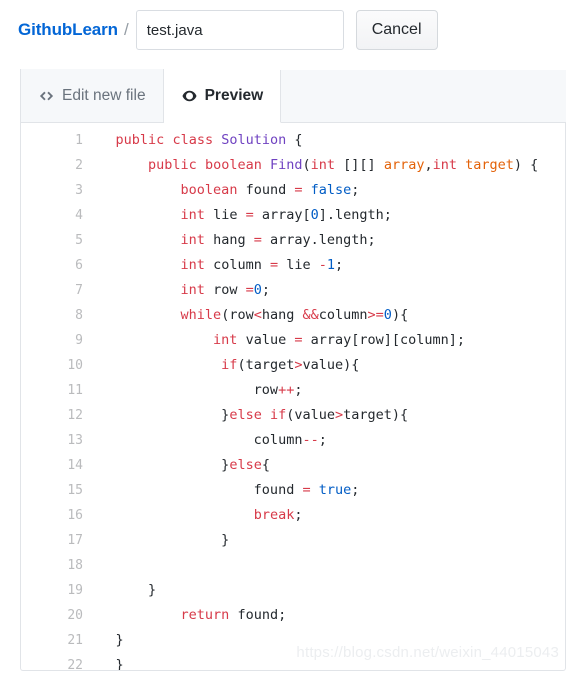 The height and width of the screenshot is (700, 572). What do you see at coordinates (396, 30) in the screenshot?
I see `cancel-button: Cancel` at bounding box center [396, 30].